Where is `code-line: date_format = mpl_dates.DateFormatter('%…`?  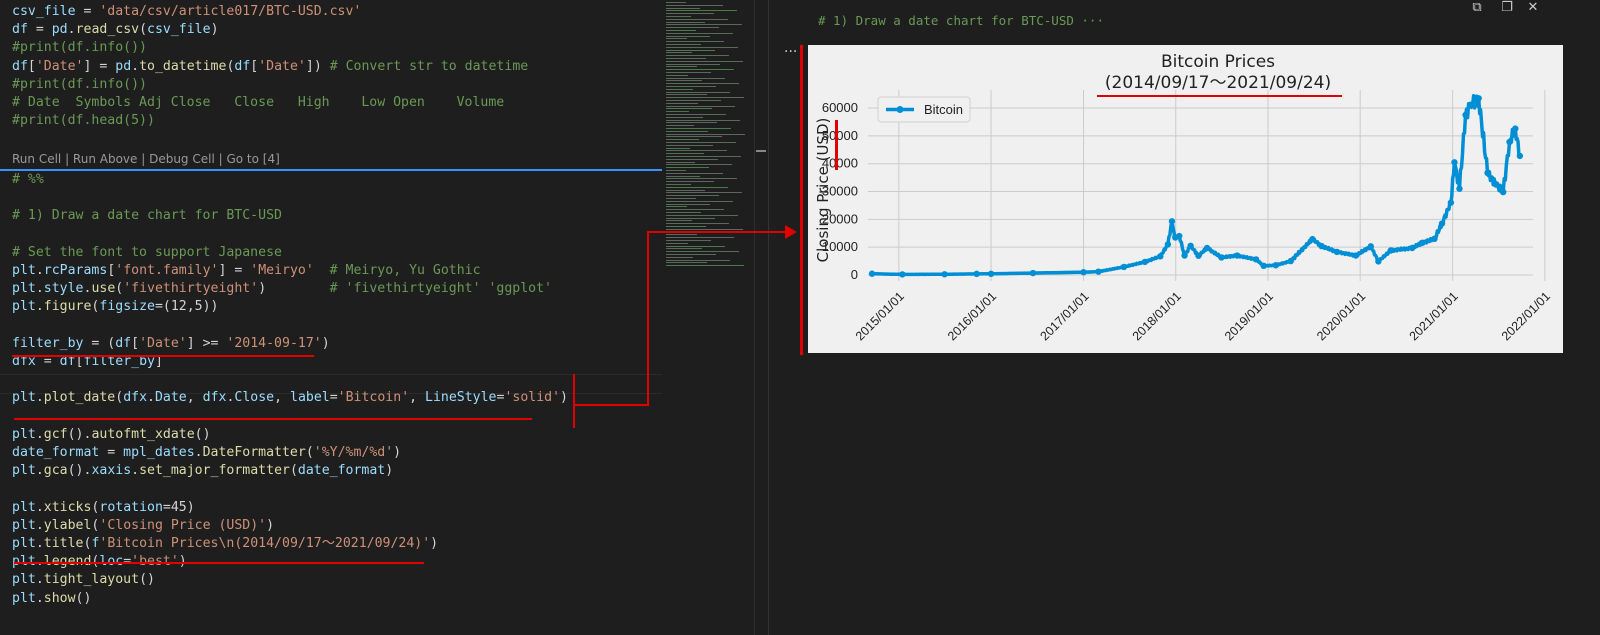 code-line: date_format = mpl_dates.DateFormatter('%… is located at coordinates (206, 453).